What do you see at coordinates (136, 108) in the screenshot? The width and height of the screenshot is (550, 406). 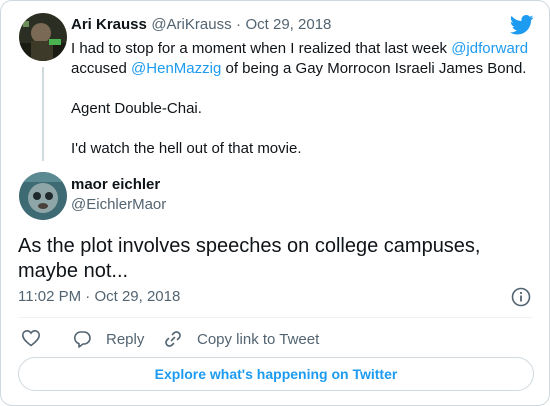 I see `parent-tweet-paragraph-2: Agent Double-Chai.` at bounding box center [136, 108].